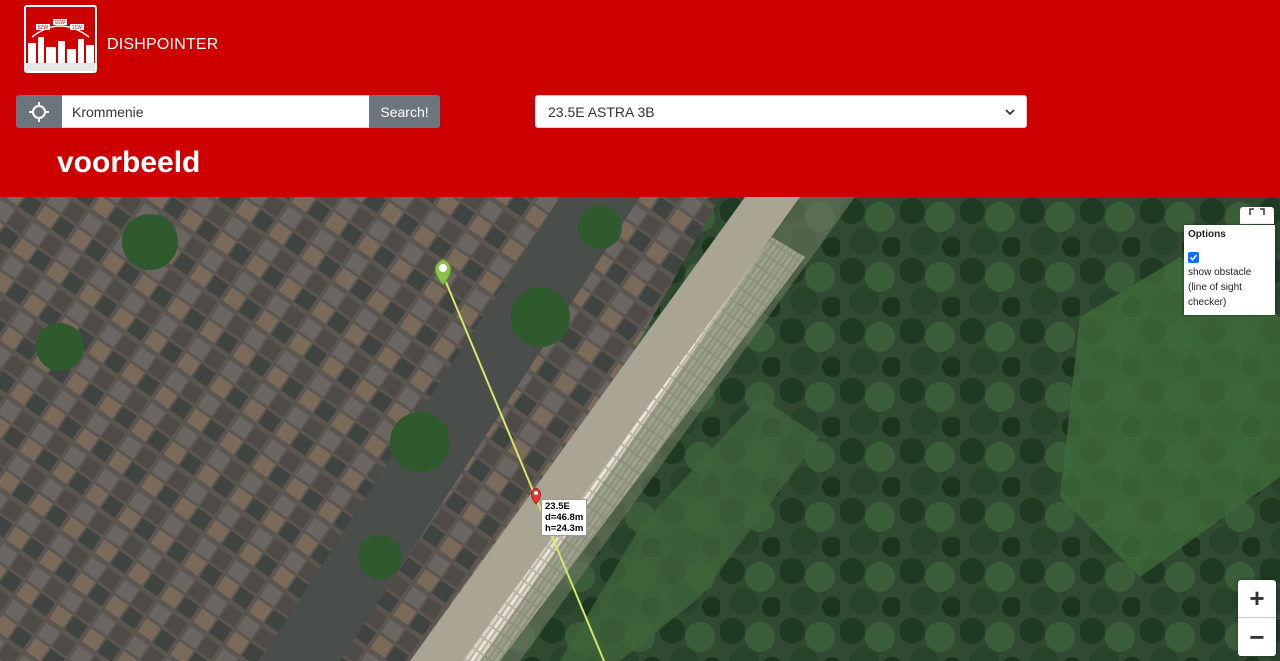 The image size is (1280, 661). I want to click on show-obstacle-label: show obstacle (line of sight checker), so click(1229, 287).